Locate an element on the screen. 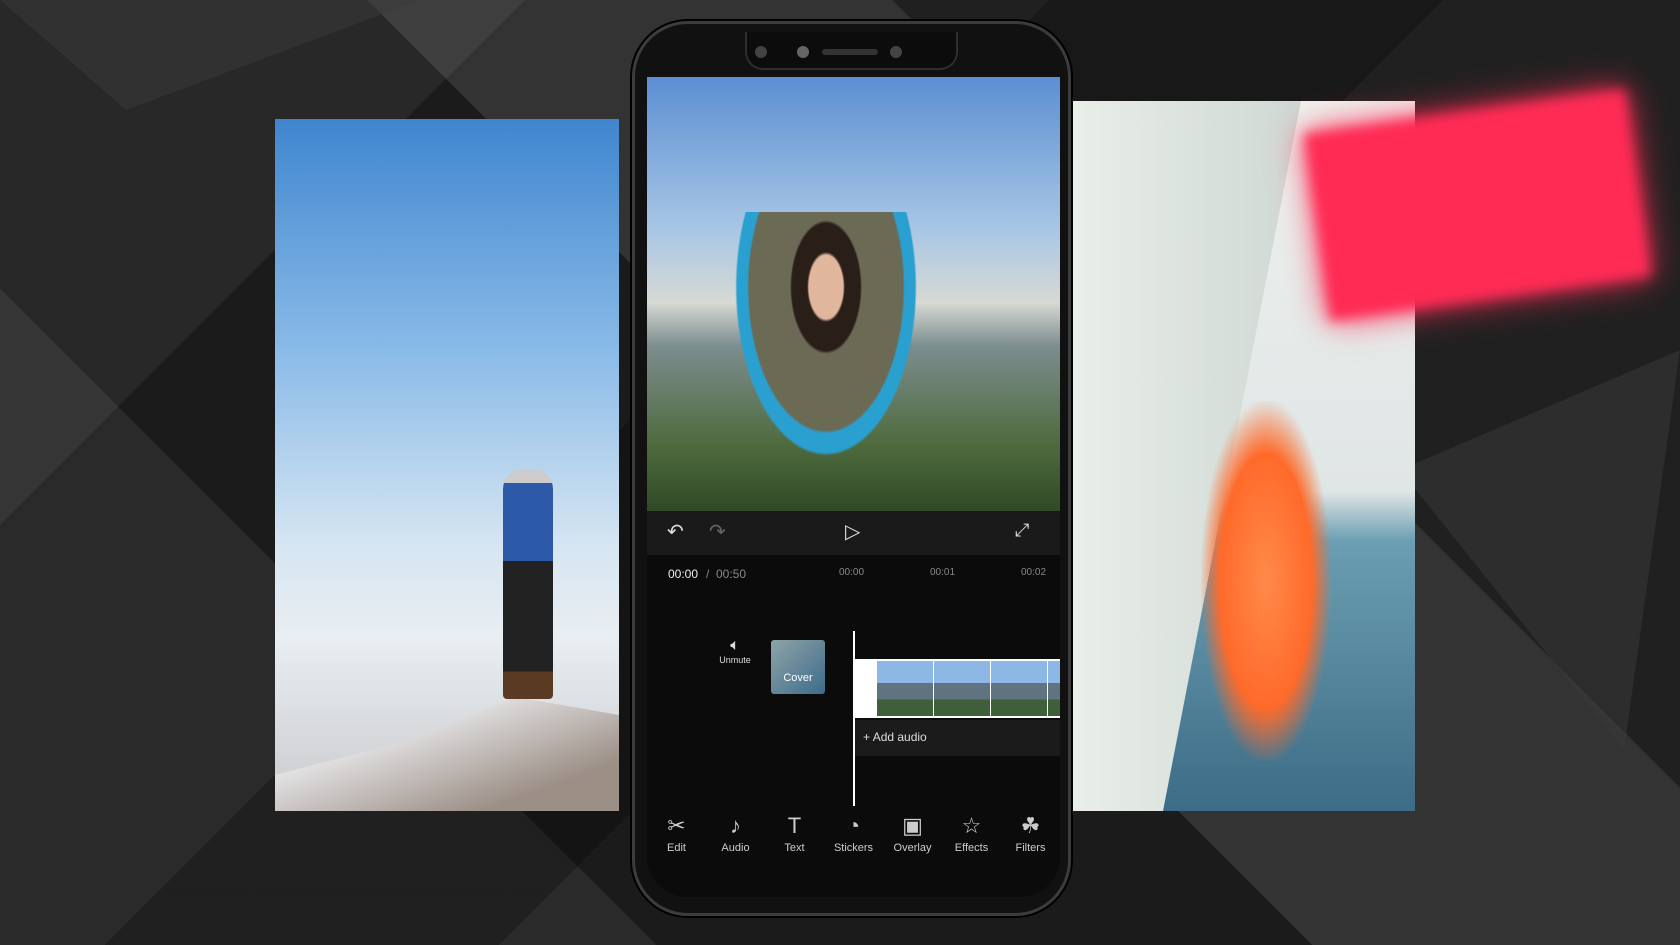 This screenshot has height=945, width=1680. tool-audio: ♪ Audio is located at coordinates (735, 833).